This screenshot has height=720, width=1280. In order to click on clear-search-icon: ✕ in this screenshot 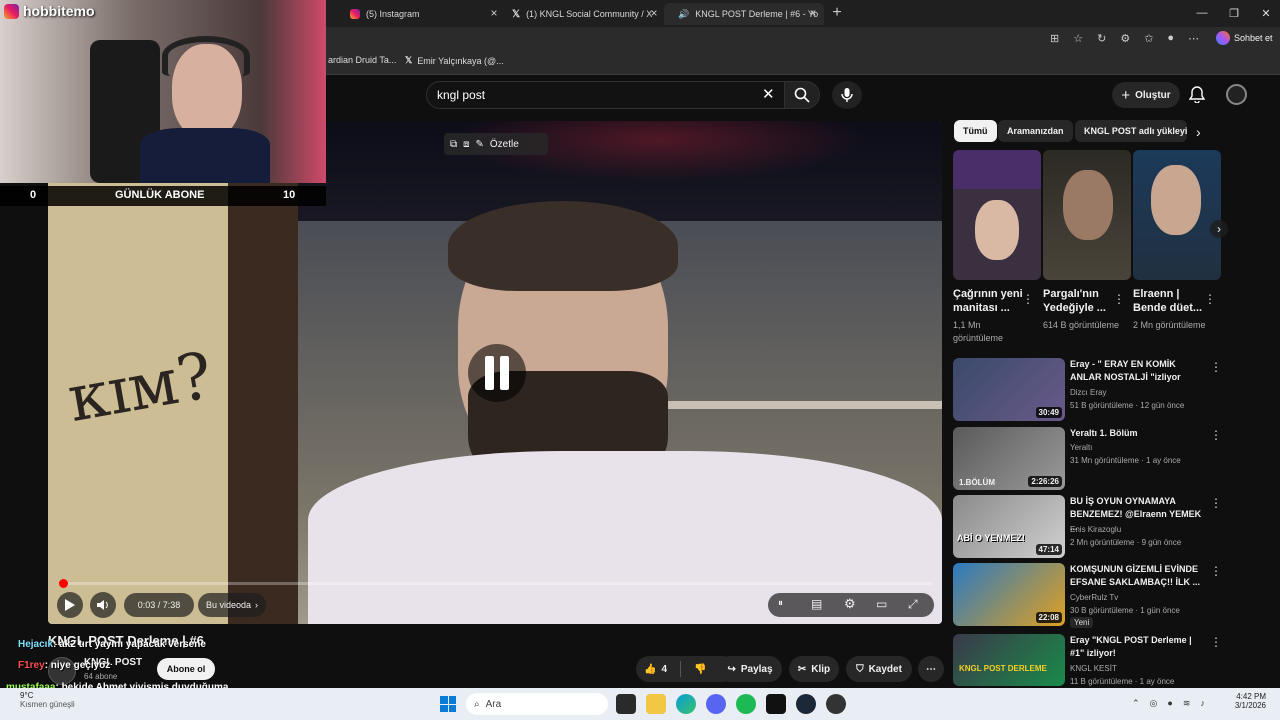, I will do `click(768, 94)`.